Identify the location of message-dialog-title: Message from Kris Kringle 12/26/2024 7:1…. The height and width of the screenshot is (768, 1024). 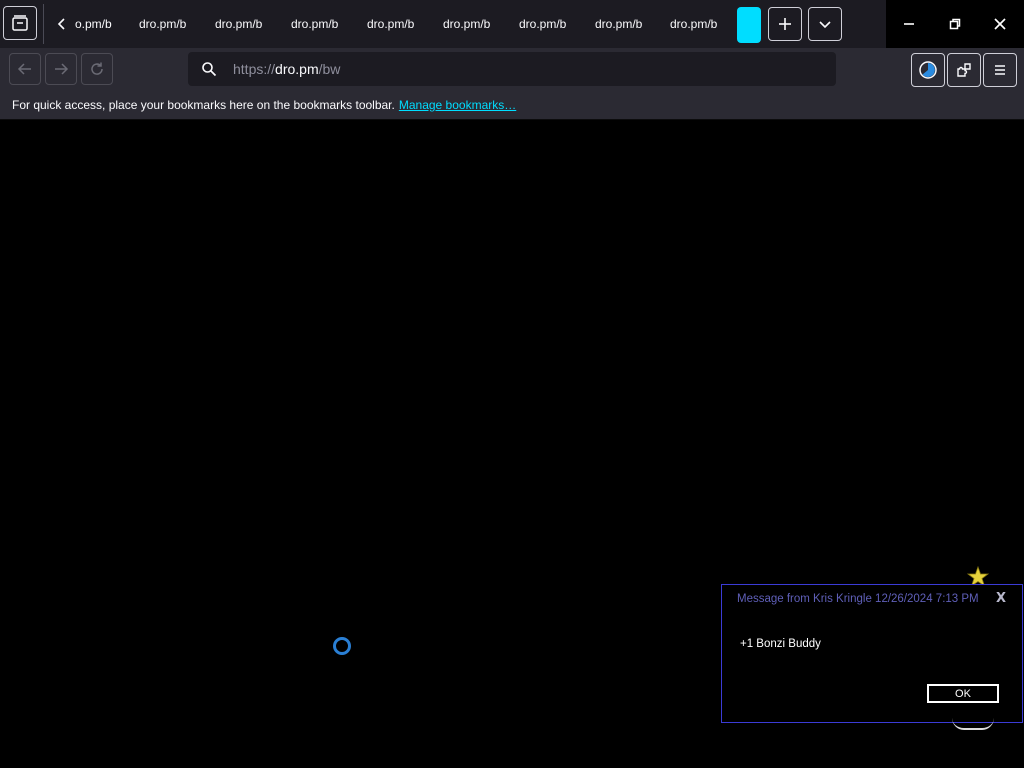
(858, 599).